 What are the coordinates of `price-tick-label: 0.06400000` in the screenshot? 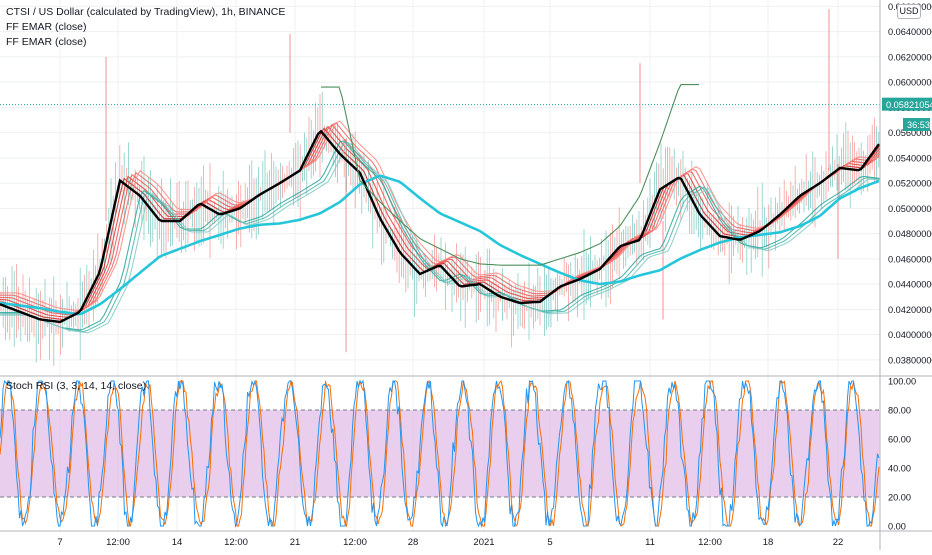 It's located at (910, 32).